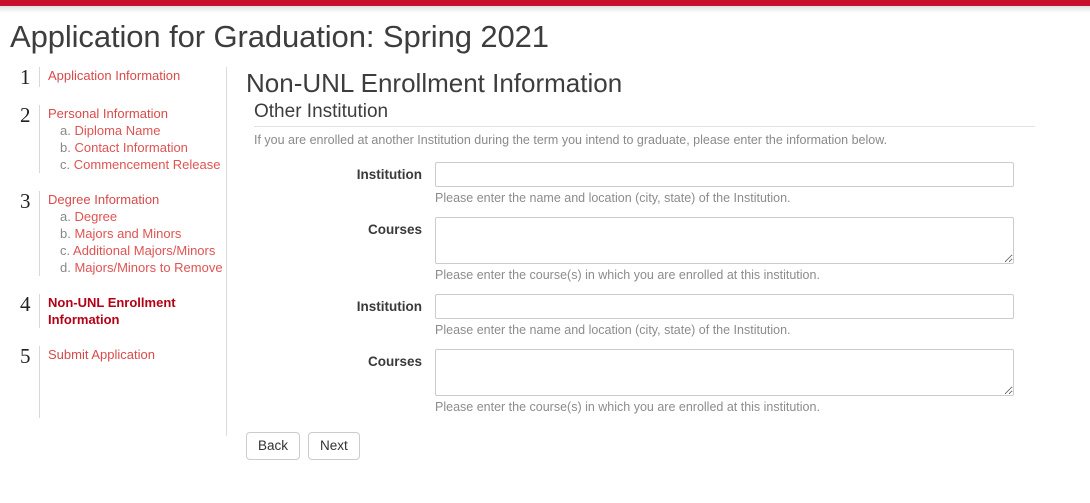 The height and width of the screenshot is (503, 1090). I want to click on sidebar-subitem-majors-and-minors: Majors and Minors, so click(127, 233).